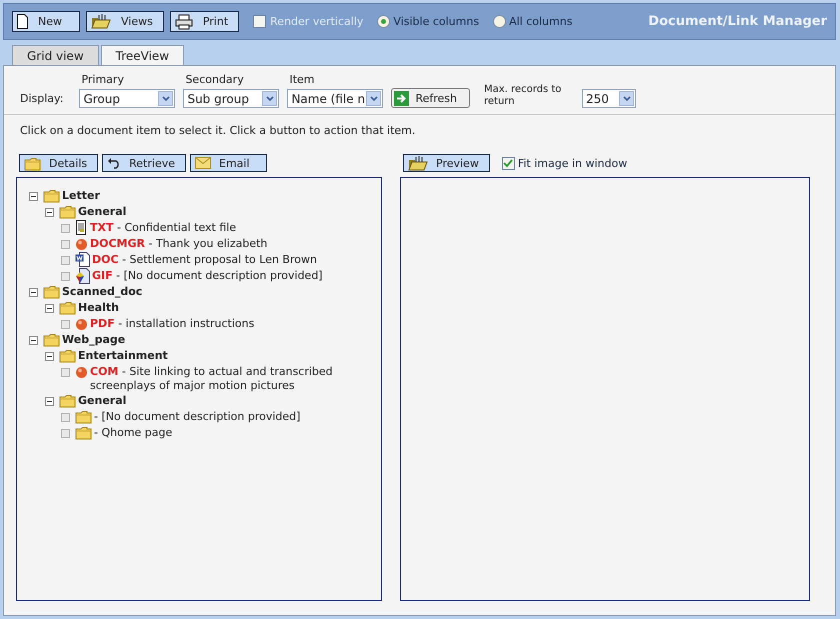 The width and height of the screenshot is (840, 619). What do you see at coordinates (231, 98) in the screenshot?
I see `dropdown: Sub group` at bounding box center [231, 98].